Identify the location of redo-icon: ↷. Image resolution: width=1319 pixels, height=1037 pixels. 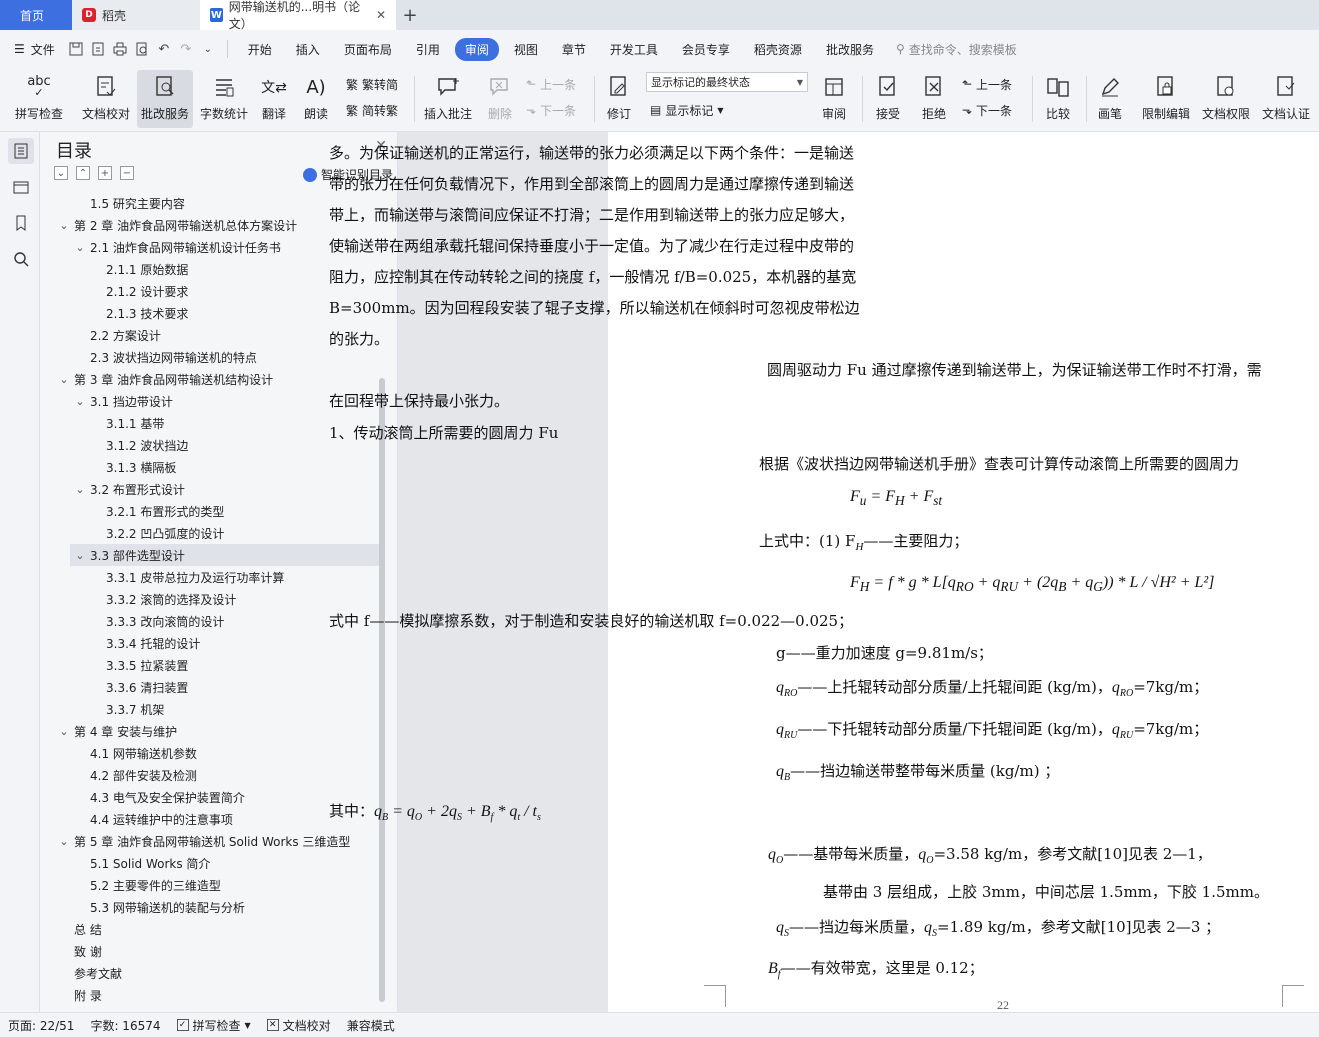
(186, 49).